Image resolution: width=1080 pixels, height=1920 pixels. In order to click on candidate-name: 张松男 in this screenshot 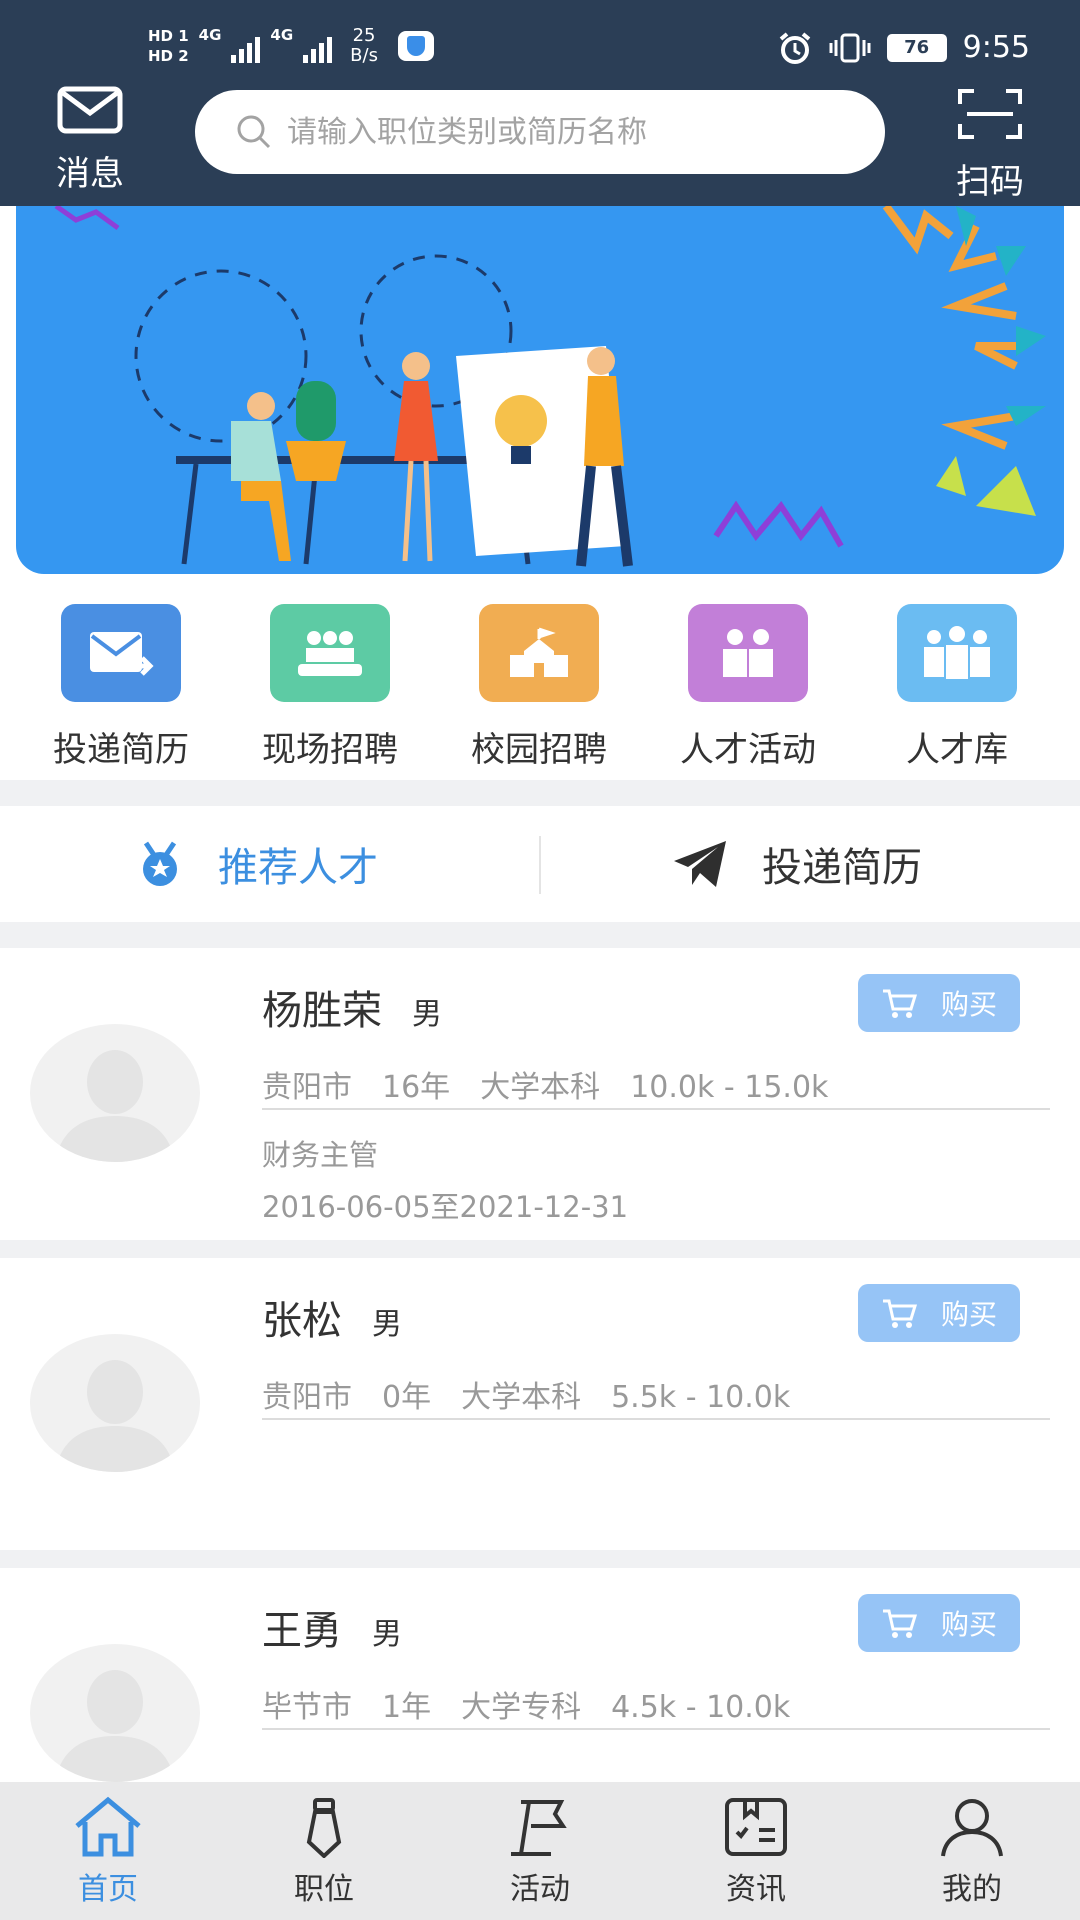, I will do `click(332, 1321)`.